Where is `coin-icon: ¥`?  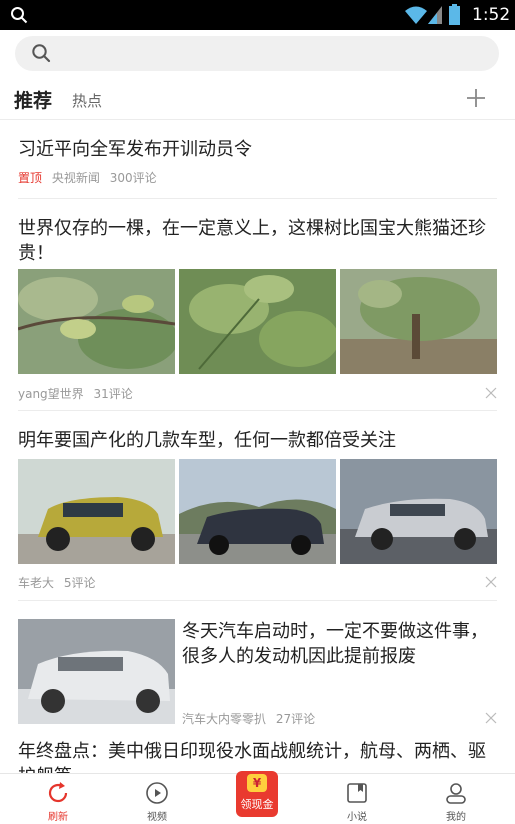 coin-icon: ¥ is located at coordinates (257, 783).